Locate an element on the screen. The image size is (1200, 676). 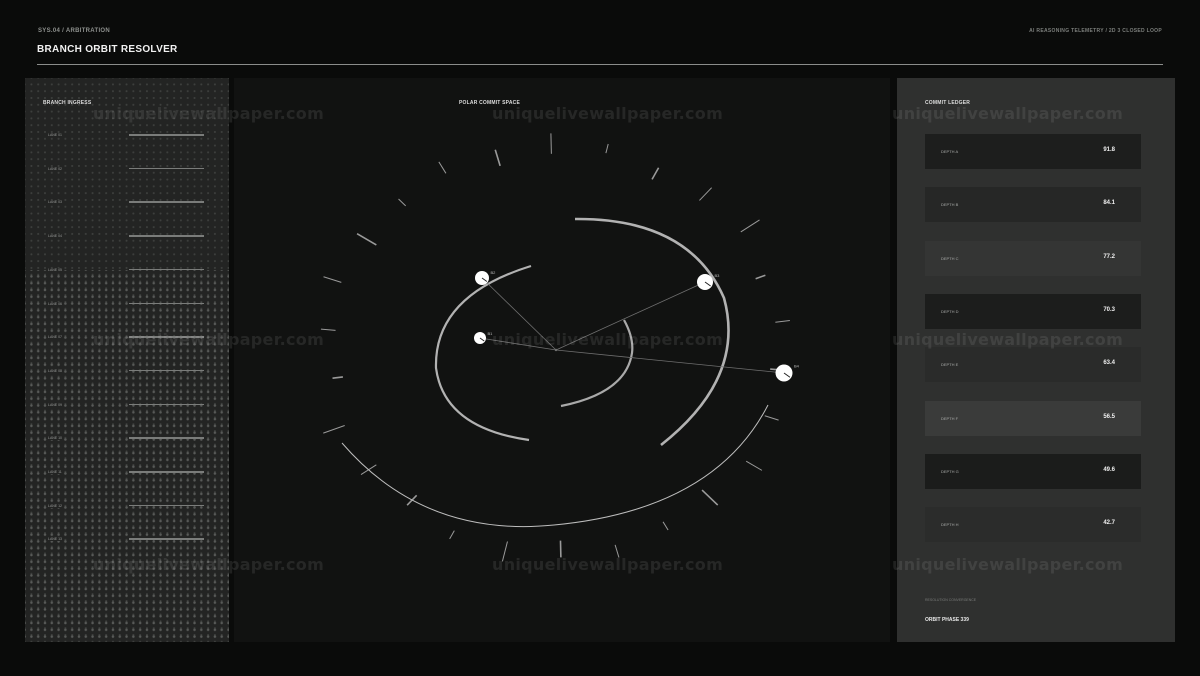
page-title: BRANCH ORBIT RESOLVER is located at coordinates (107, 49).